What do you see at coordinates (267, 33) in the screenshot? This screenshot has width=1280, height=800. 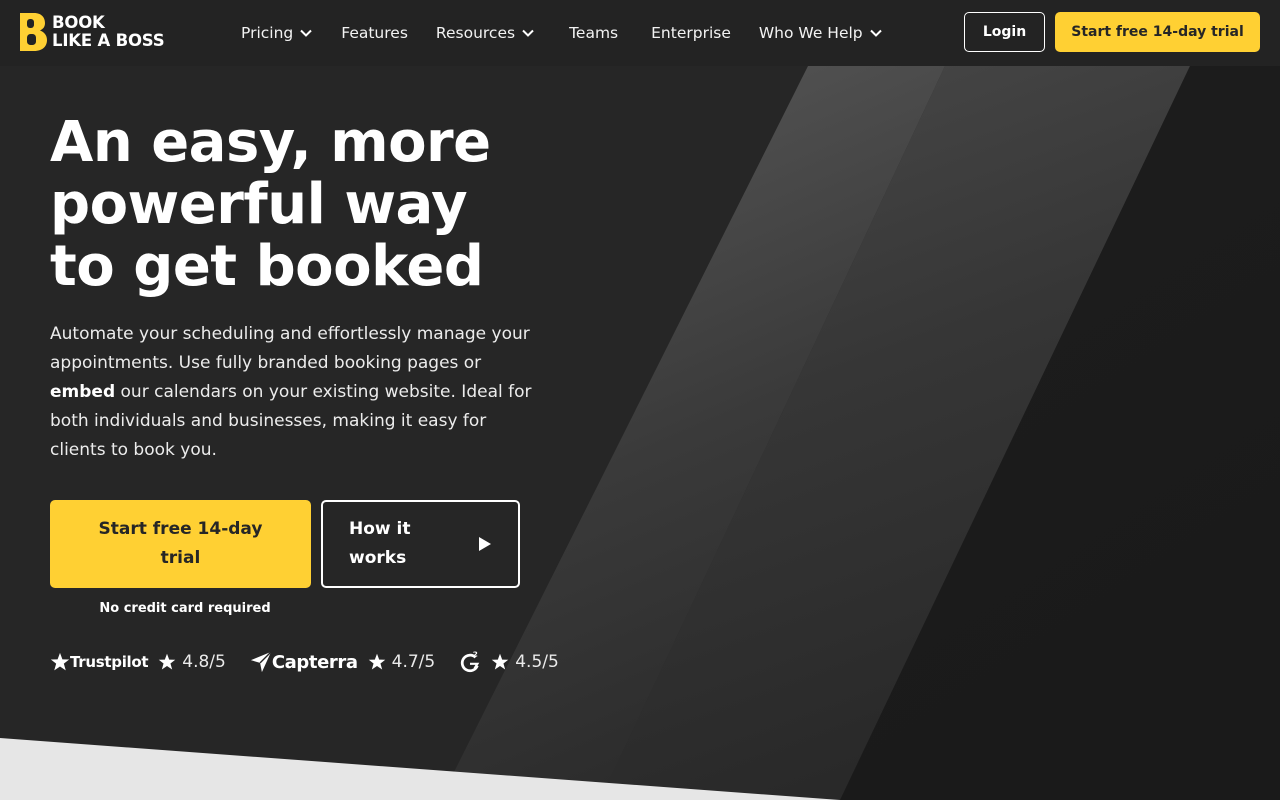 I see `nav-item-label: Pricing` at bounding box center [267, 33].